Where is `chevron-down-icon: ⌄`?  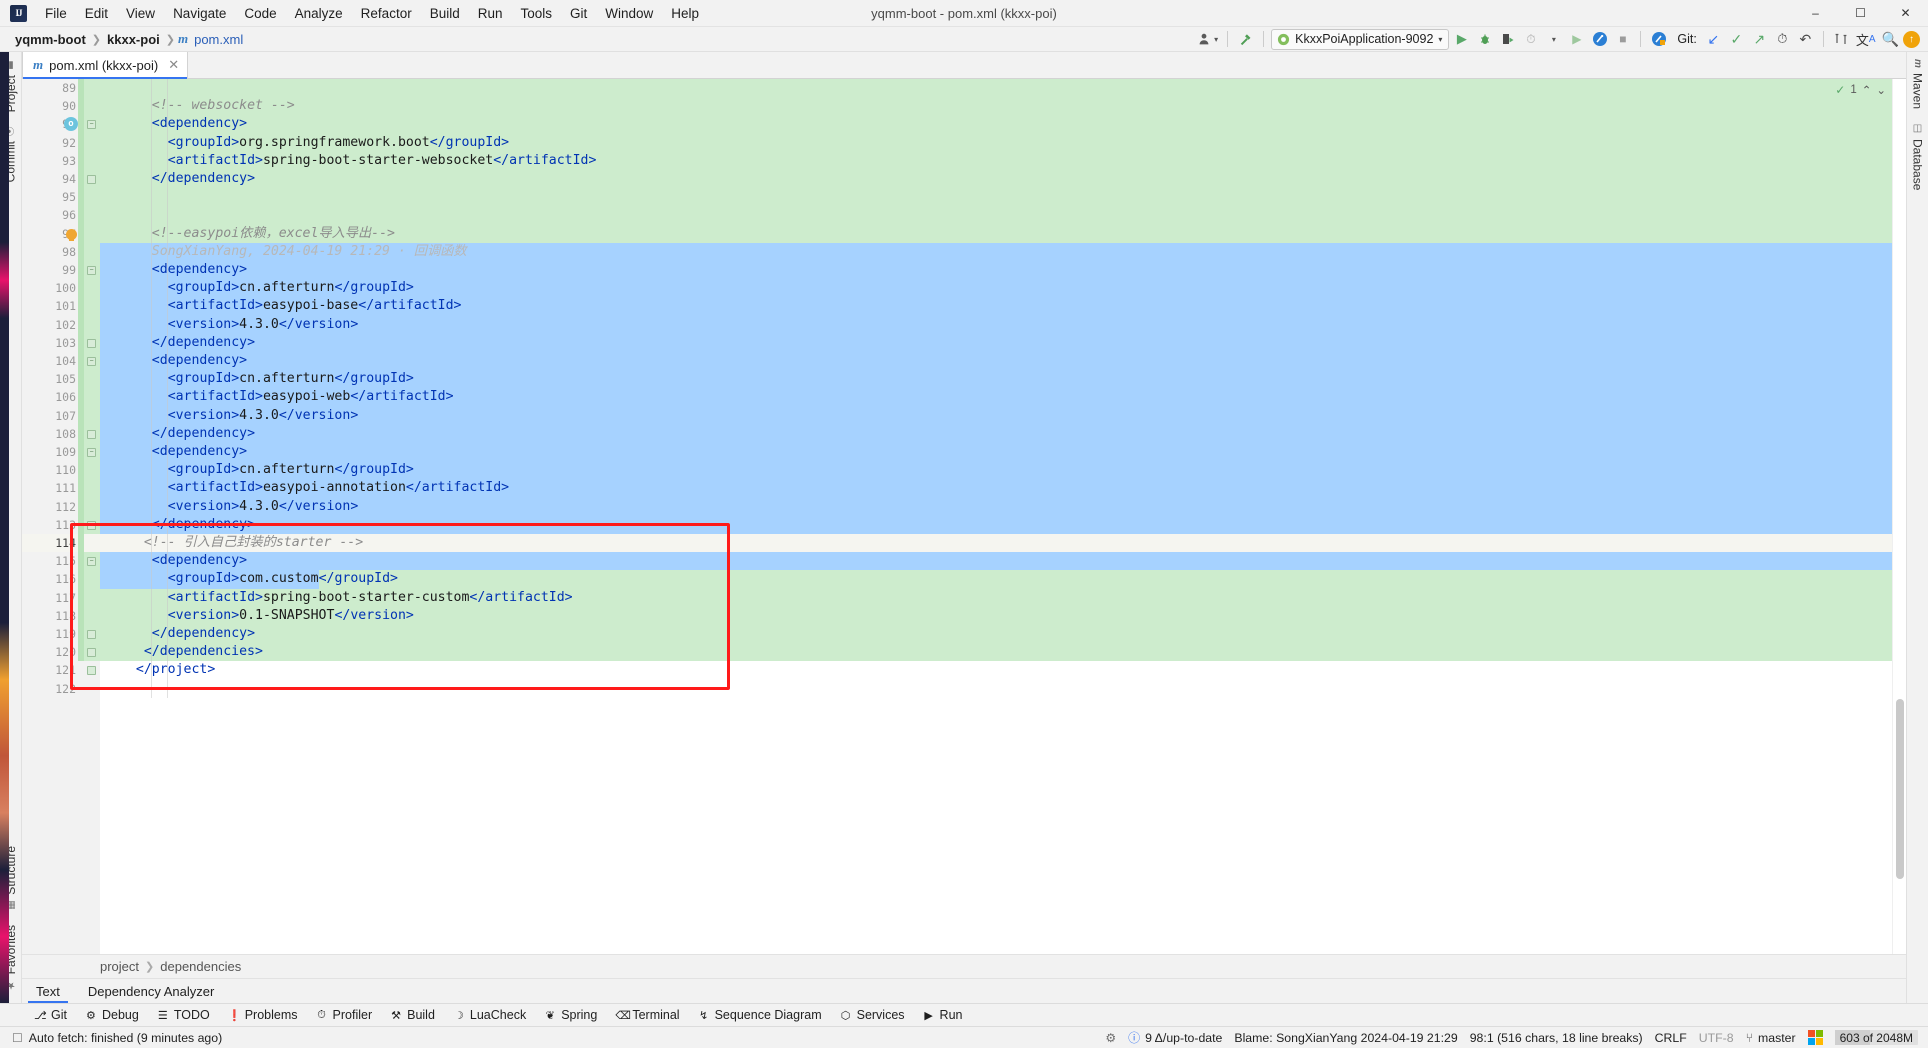 chevron-down-icon: ⌄ is located at coordinates (1881, 90).